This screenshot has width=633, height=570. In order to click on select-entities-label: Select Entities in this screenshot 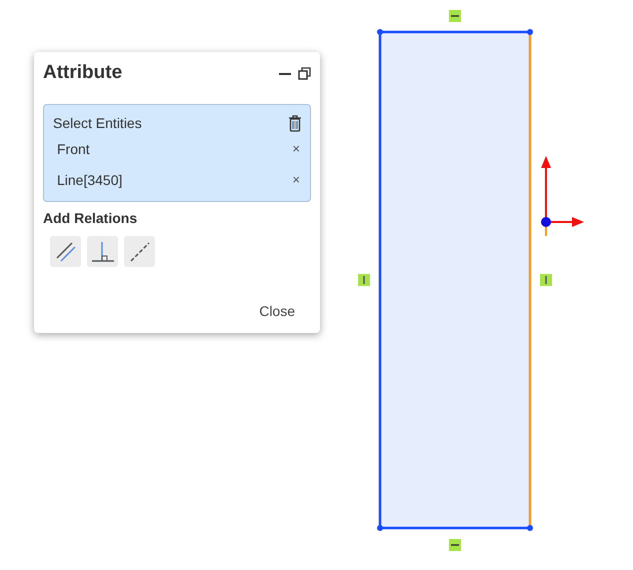, I will do `click(97, 123)`.